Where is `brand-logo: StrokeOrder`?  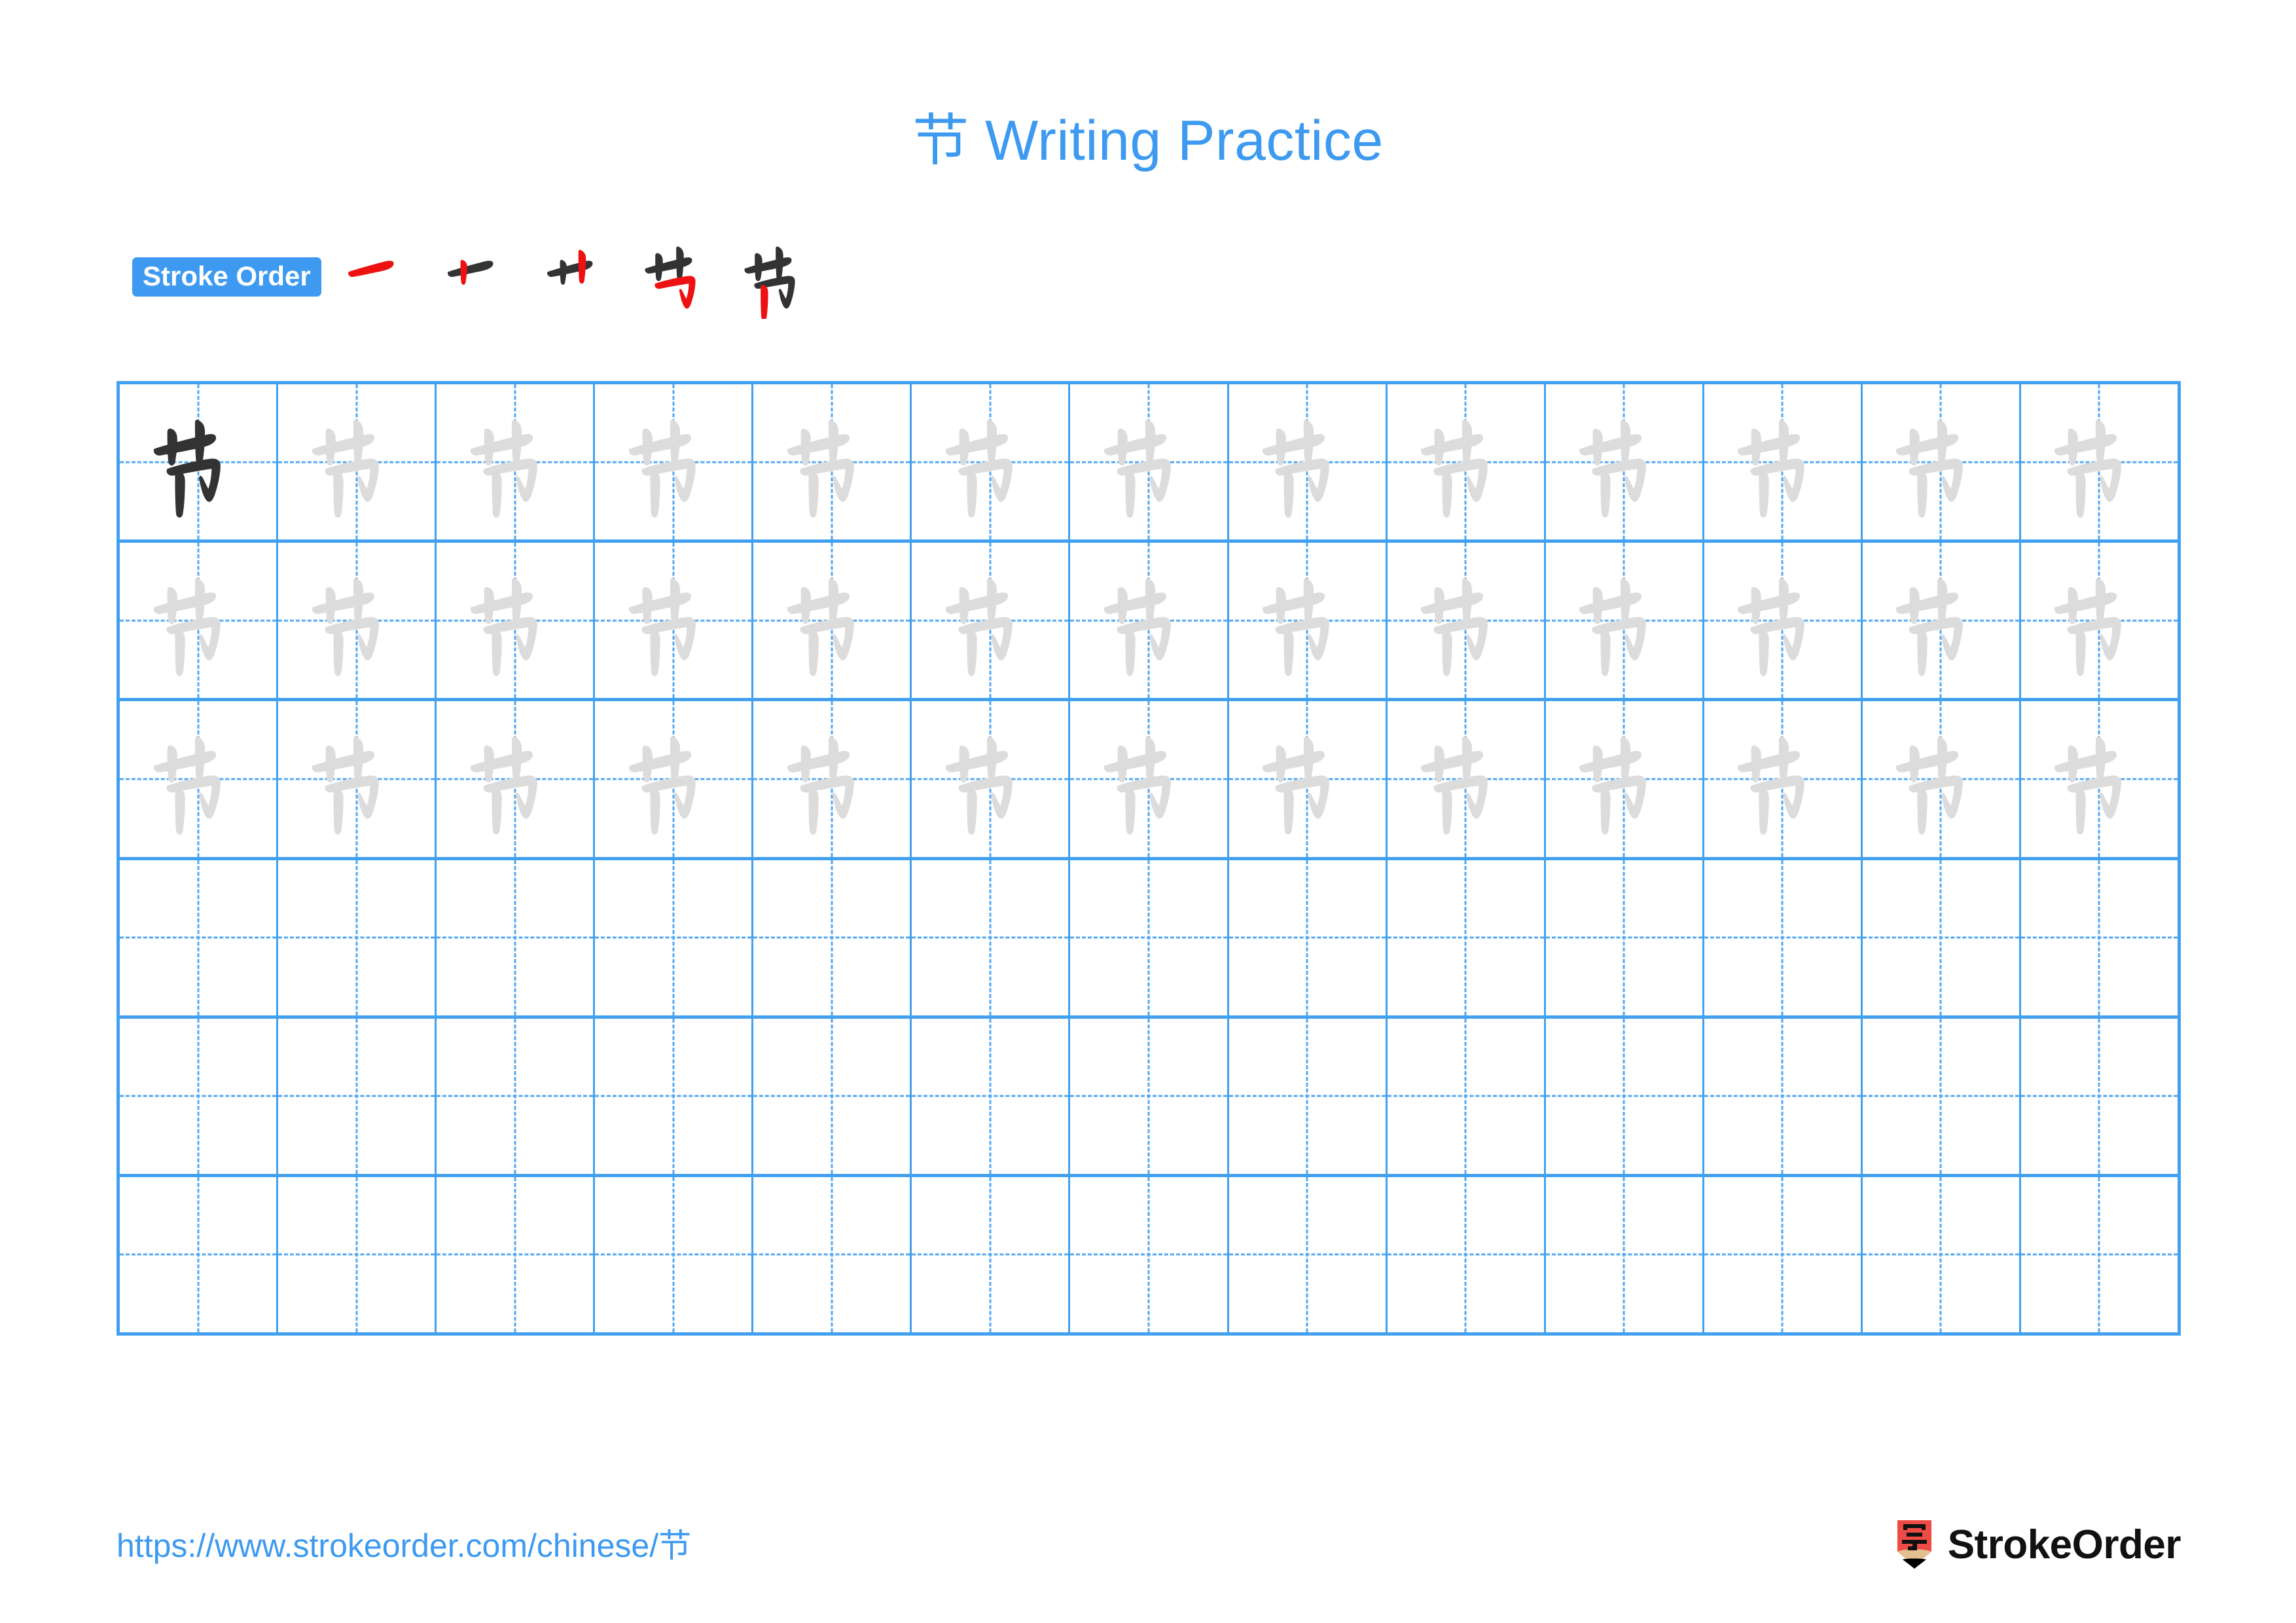 brand-logo: StrokeOrder is located at coordinates (2038, 1545).